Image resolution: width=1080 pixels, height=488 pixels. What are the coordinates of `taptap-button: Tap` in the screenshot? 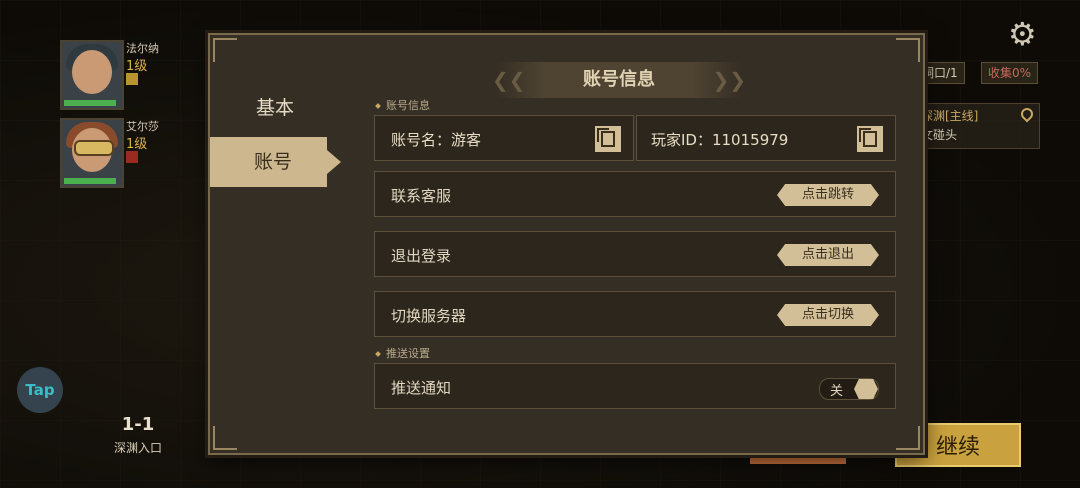 It's located at (40, 390).